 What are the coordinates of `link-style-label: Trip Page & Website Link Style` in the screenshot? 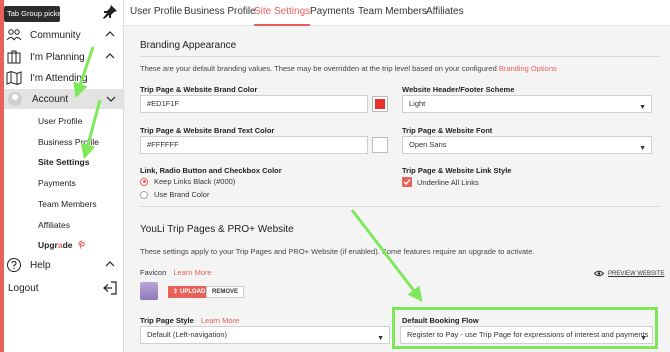 It's located at (457, 170).